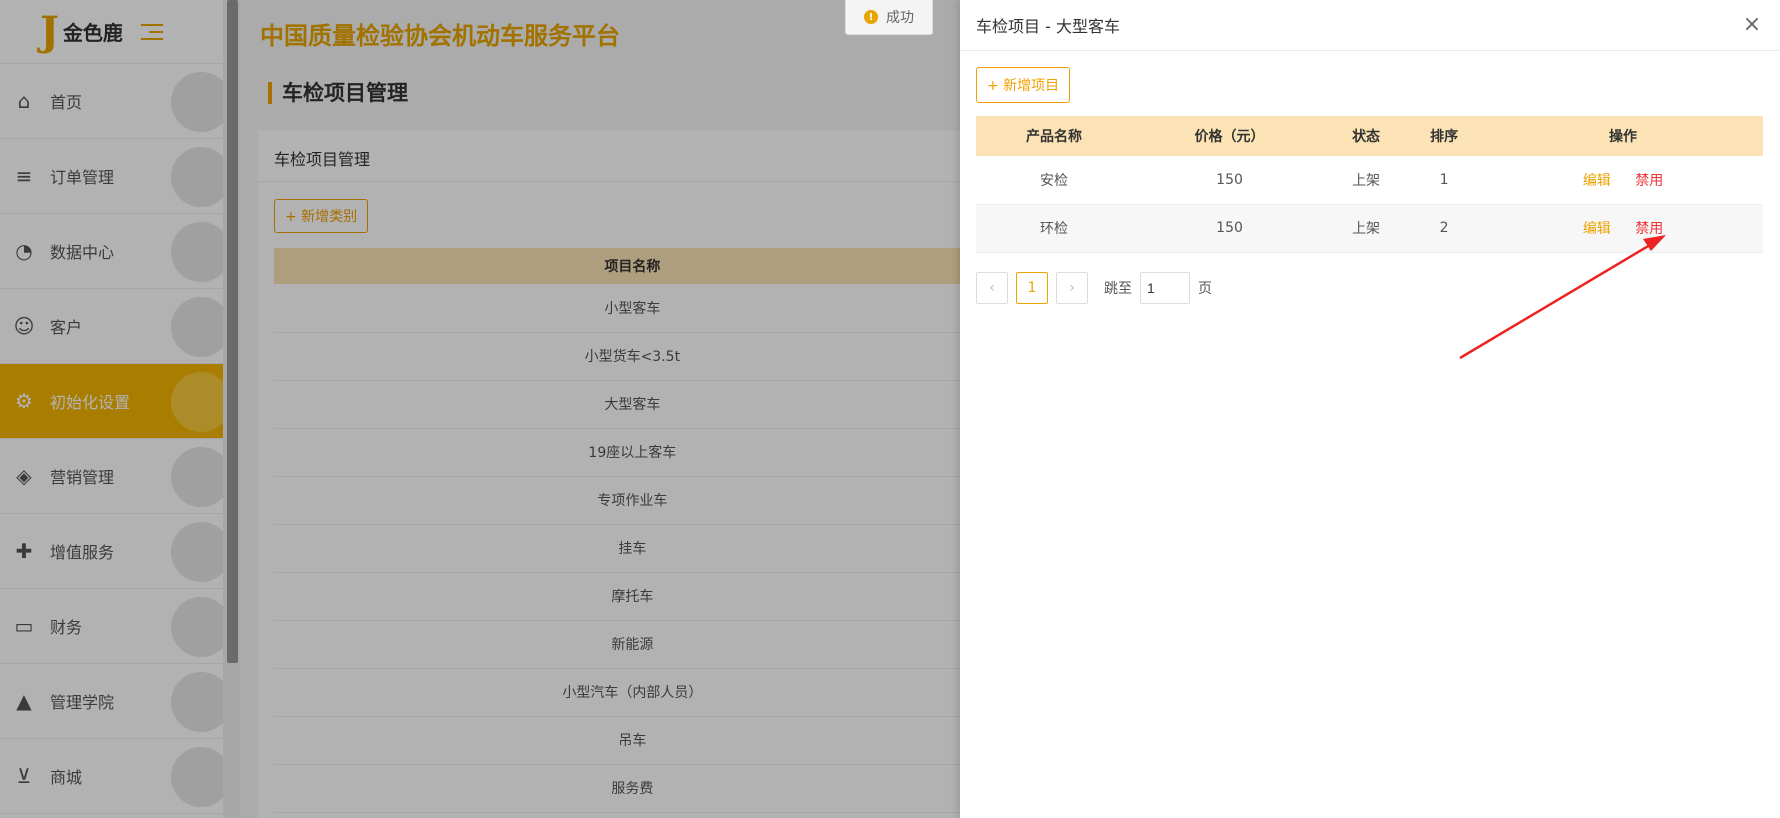 The image size is (1780, 818). What do you see at coordinates (1205, 289) in the screenshot?
I see `page-suffix-label: 页` at bounding box center [1205, 289].